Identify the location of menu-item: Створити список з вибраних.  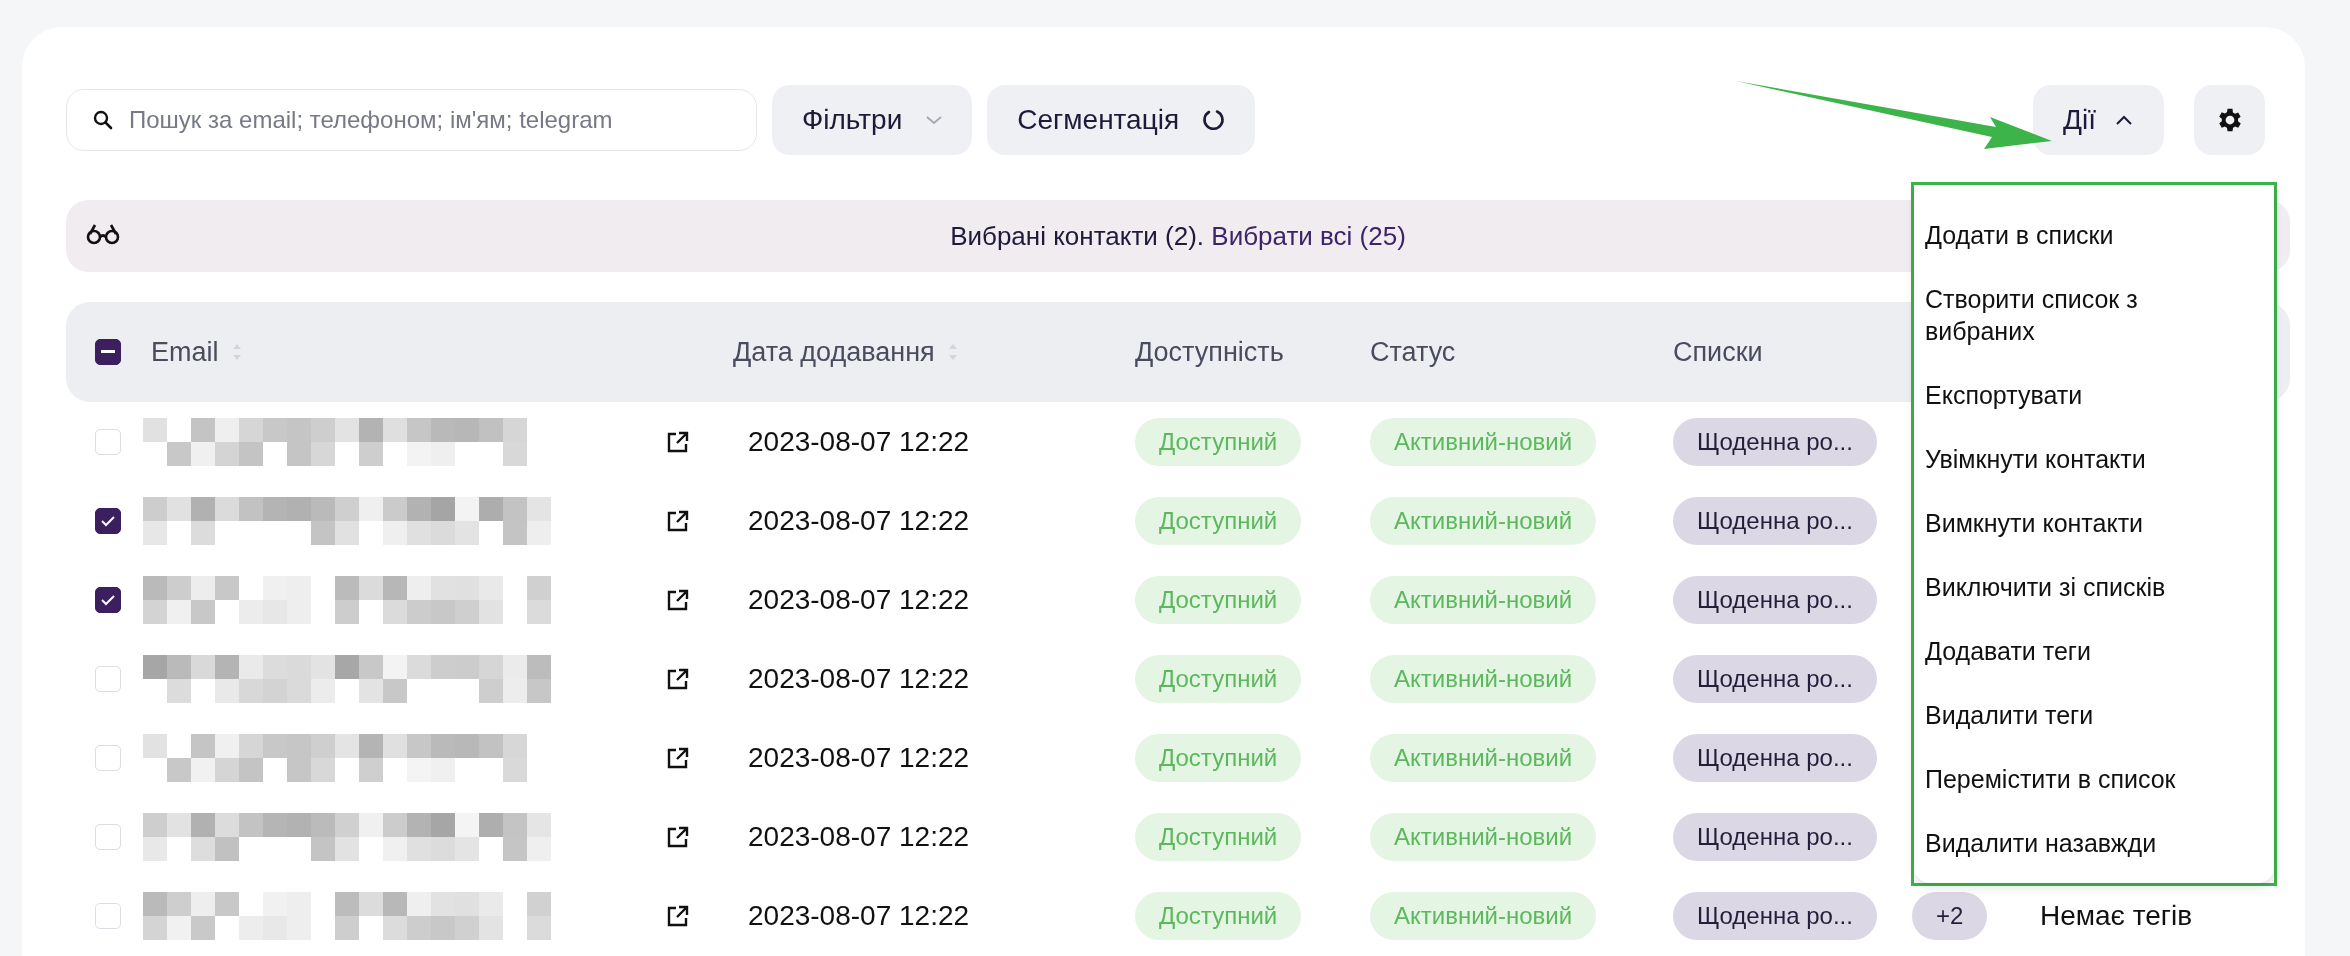
(2094, 315).